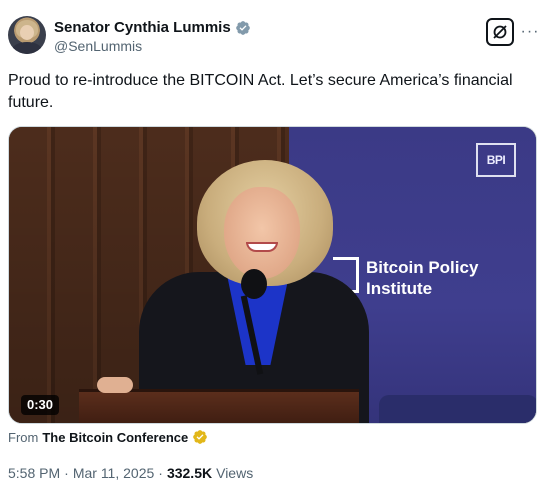 This screenshot has width=558, height=492. What do you see at coordinates (262, 233) in the screenshot?
I see `speaker-face` at bounding box center [262, 233].